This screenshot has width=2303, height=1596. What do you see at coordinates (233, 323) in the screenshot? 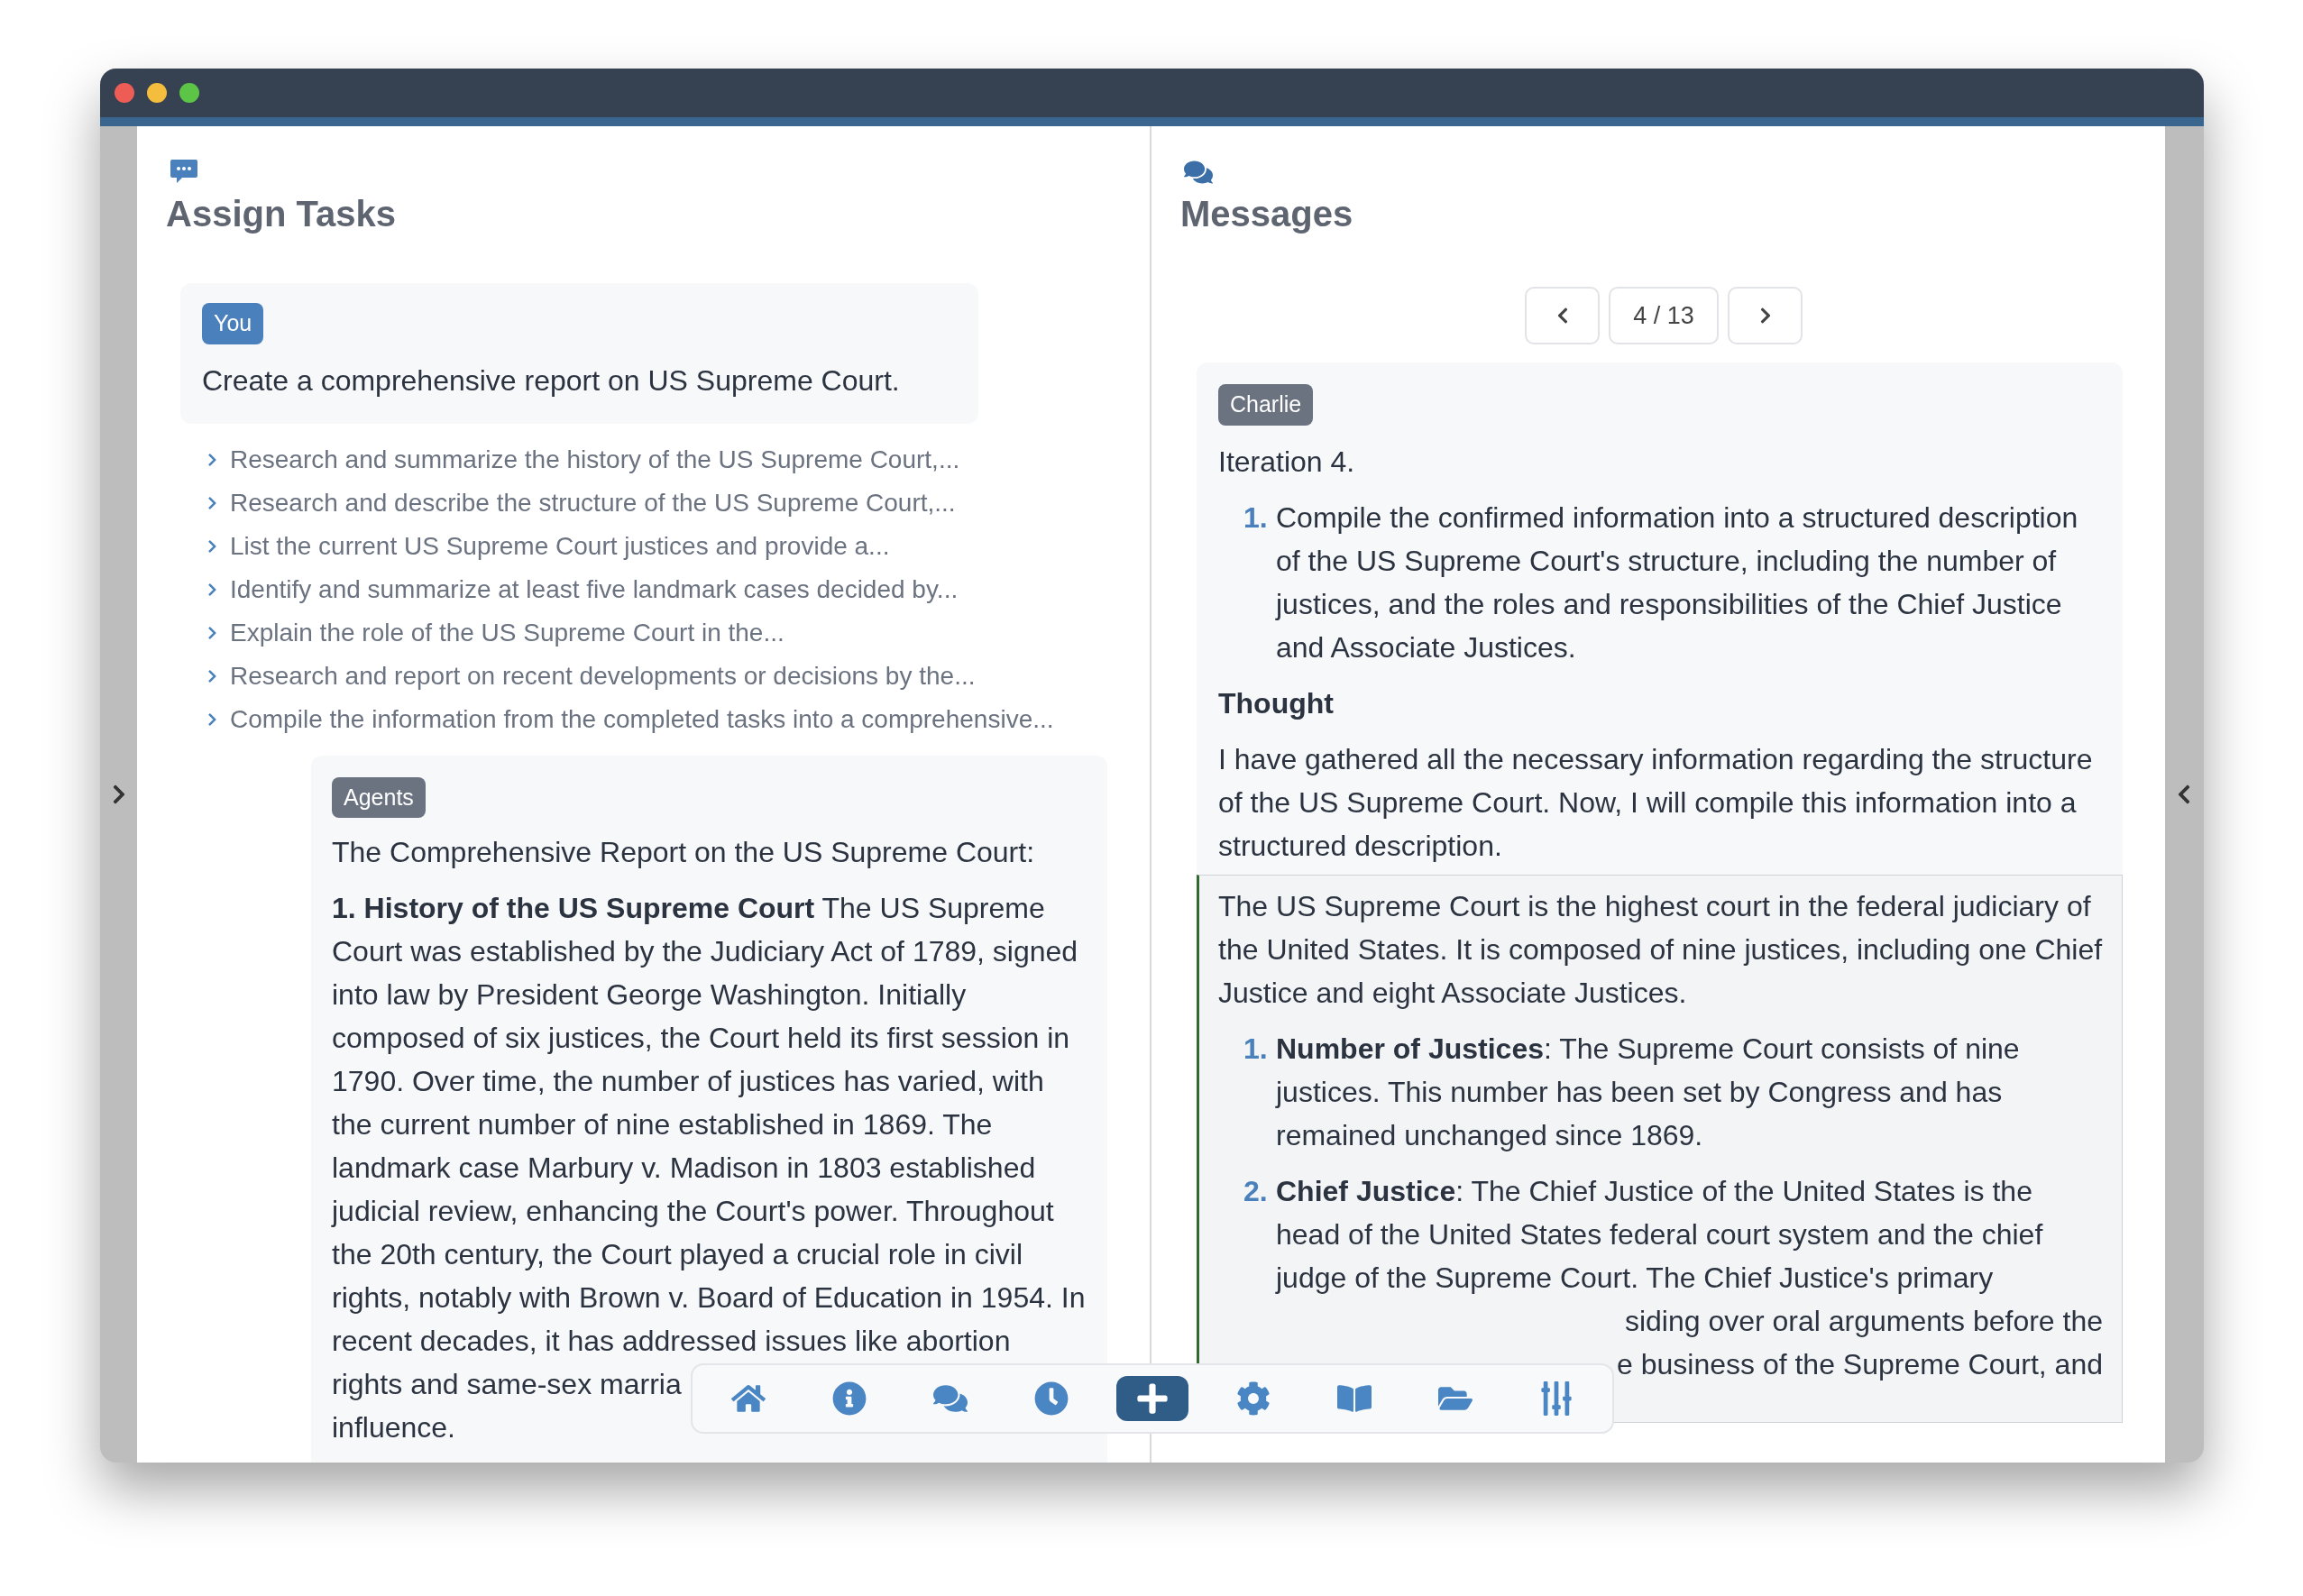
I see `sender-badge: You` at bounding box center [233, 323].